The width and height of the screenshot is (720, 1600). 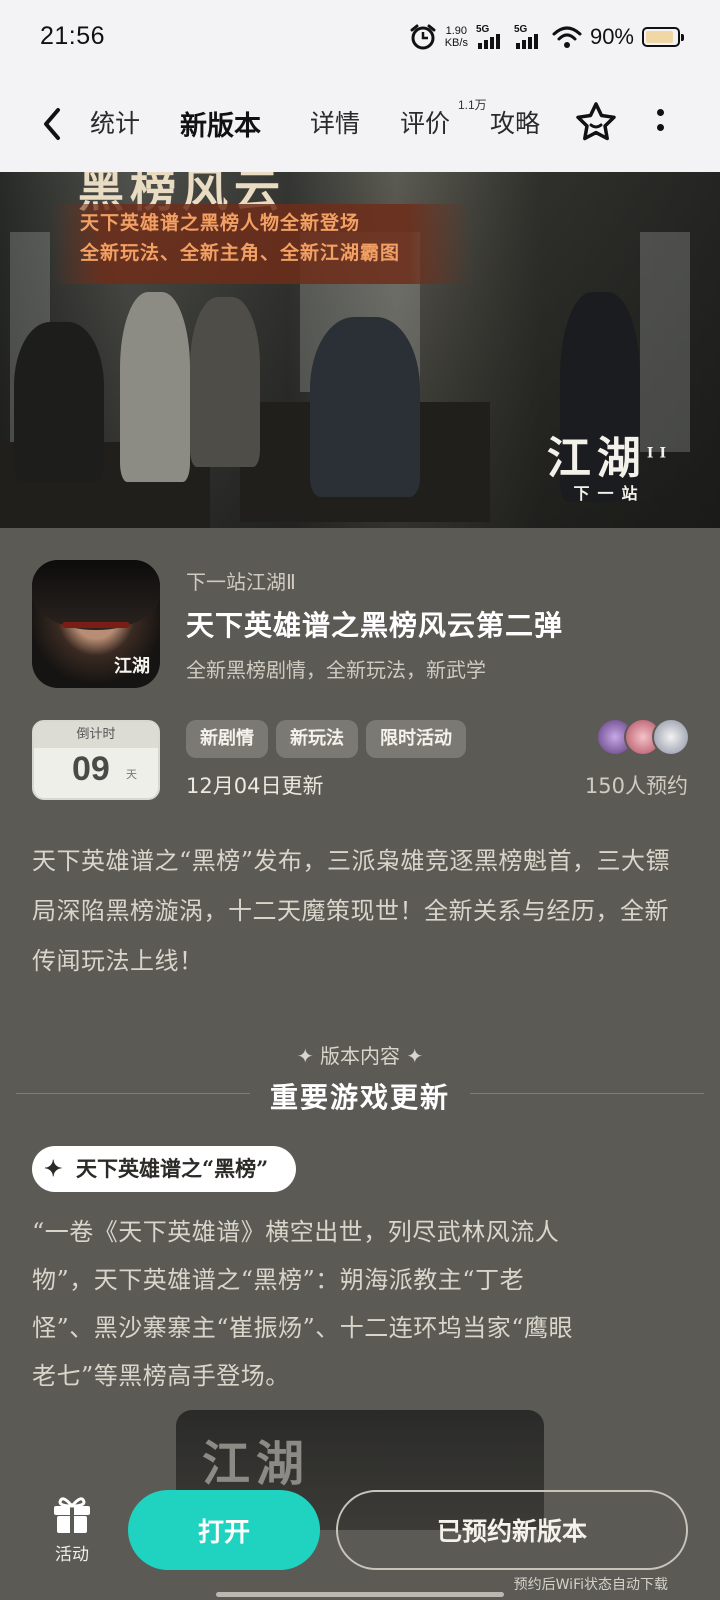 What do you see at coordinates (96, 760) in the screenshot?
I see `countdown-badge: 倒计时 09 天` at bounding box center [96, 760].